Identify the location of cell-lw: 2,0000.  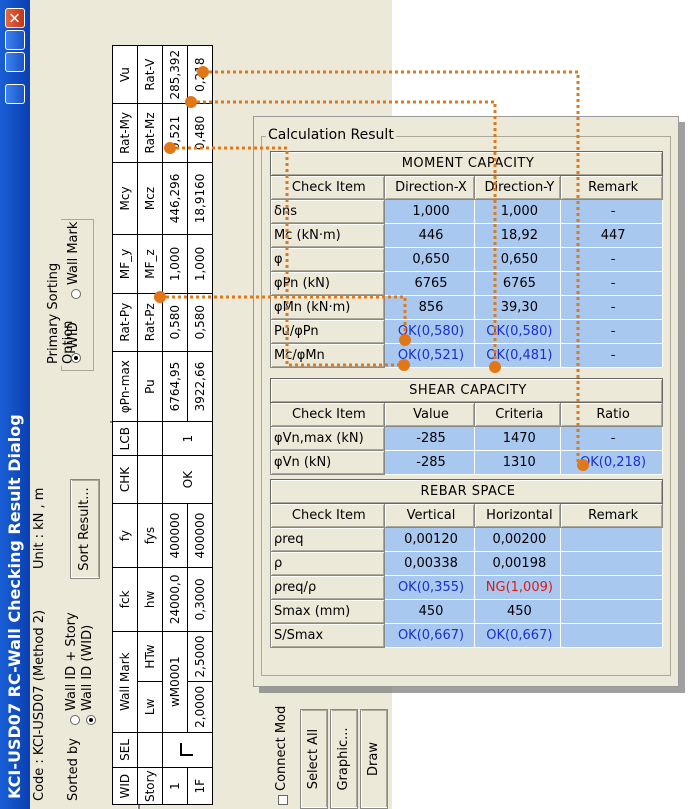
(200, 707).